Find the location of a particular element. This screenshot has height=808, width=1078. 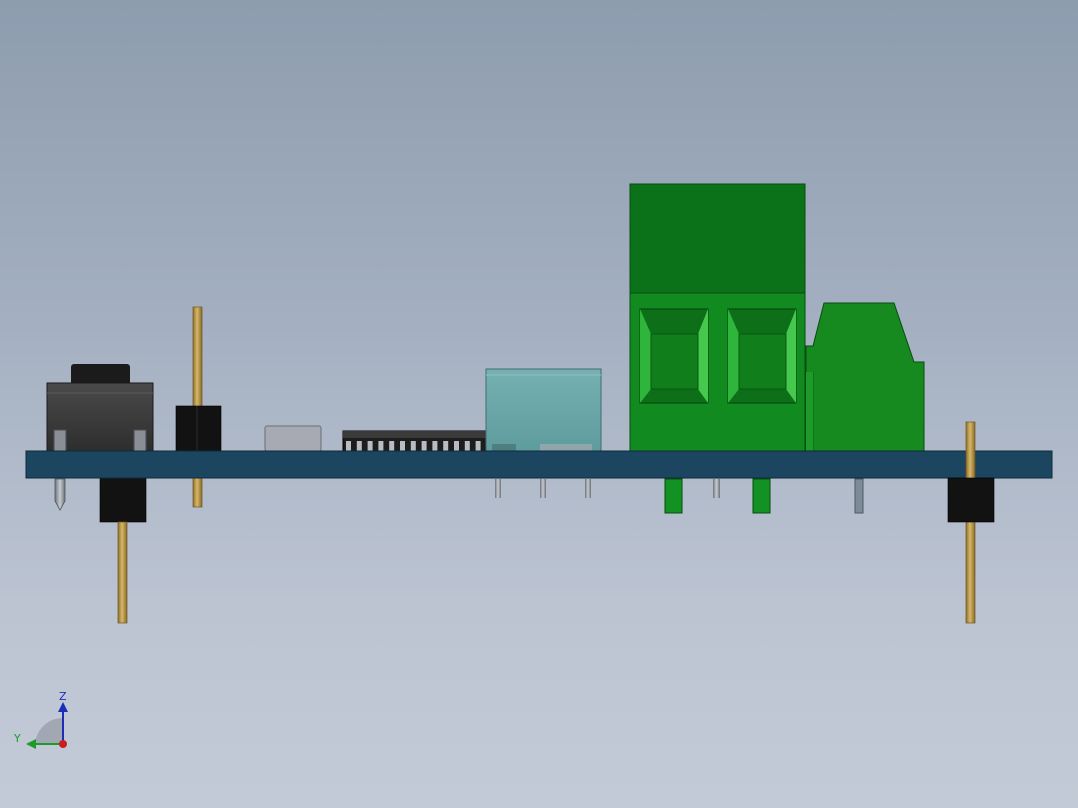

coordinate-triad: Z Y is located at coordinates (40, 719).